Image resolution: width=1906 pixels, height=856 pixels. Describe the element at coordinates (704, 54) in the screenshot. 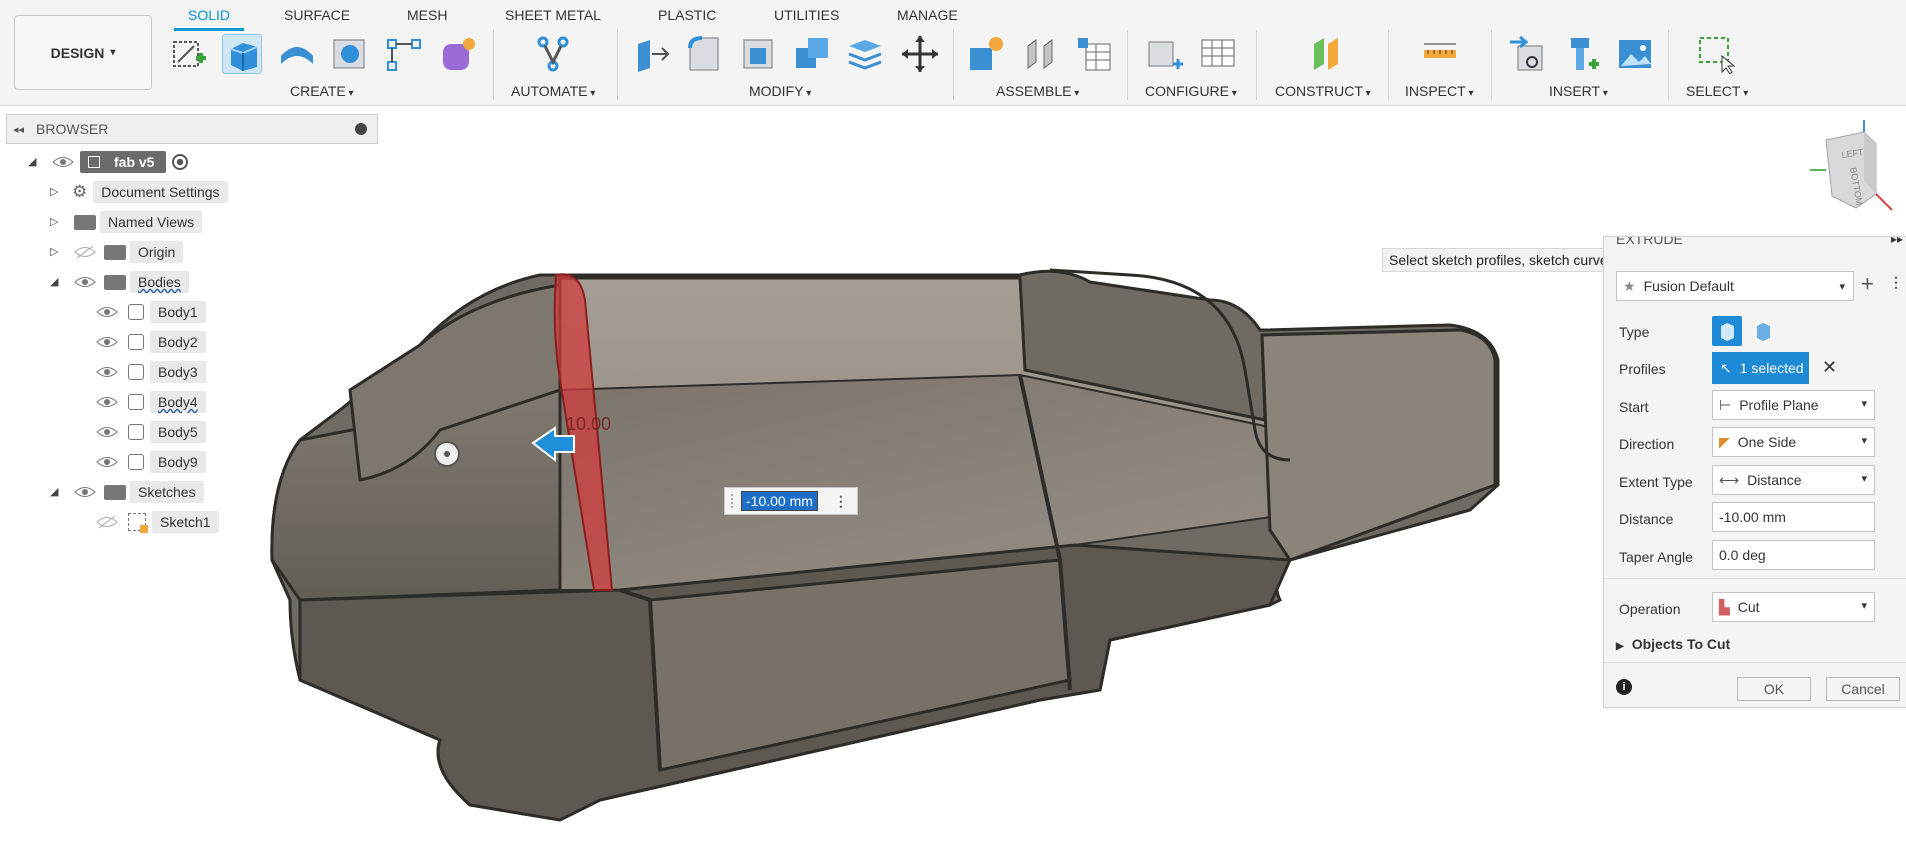

I see `fillet-icon` at that location.